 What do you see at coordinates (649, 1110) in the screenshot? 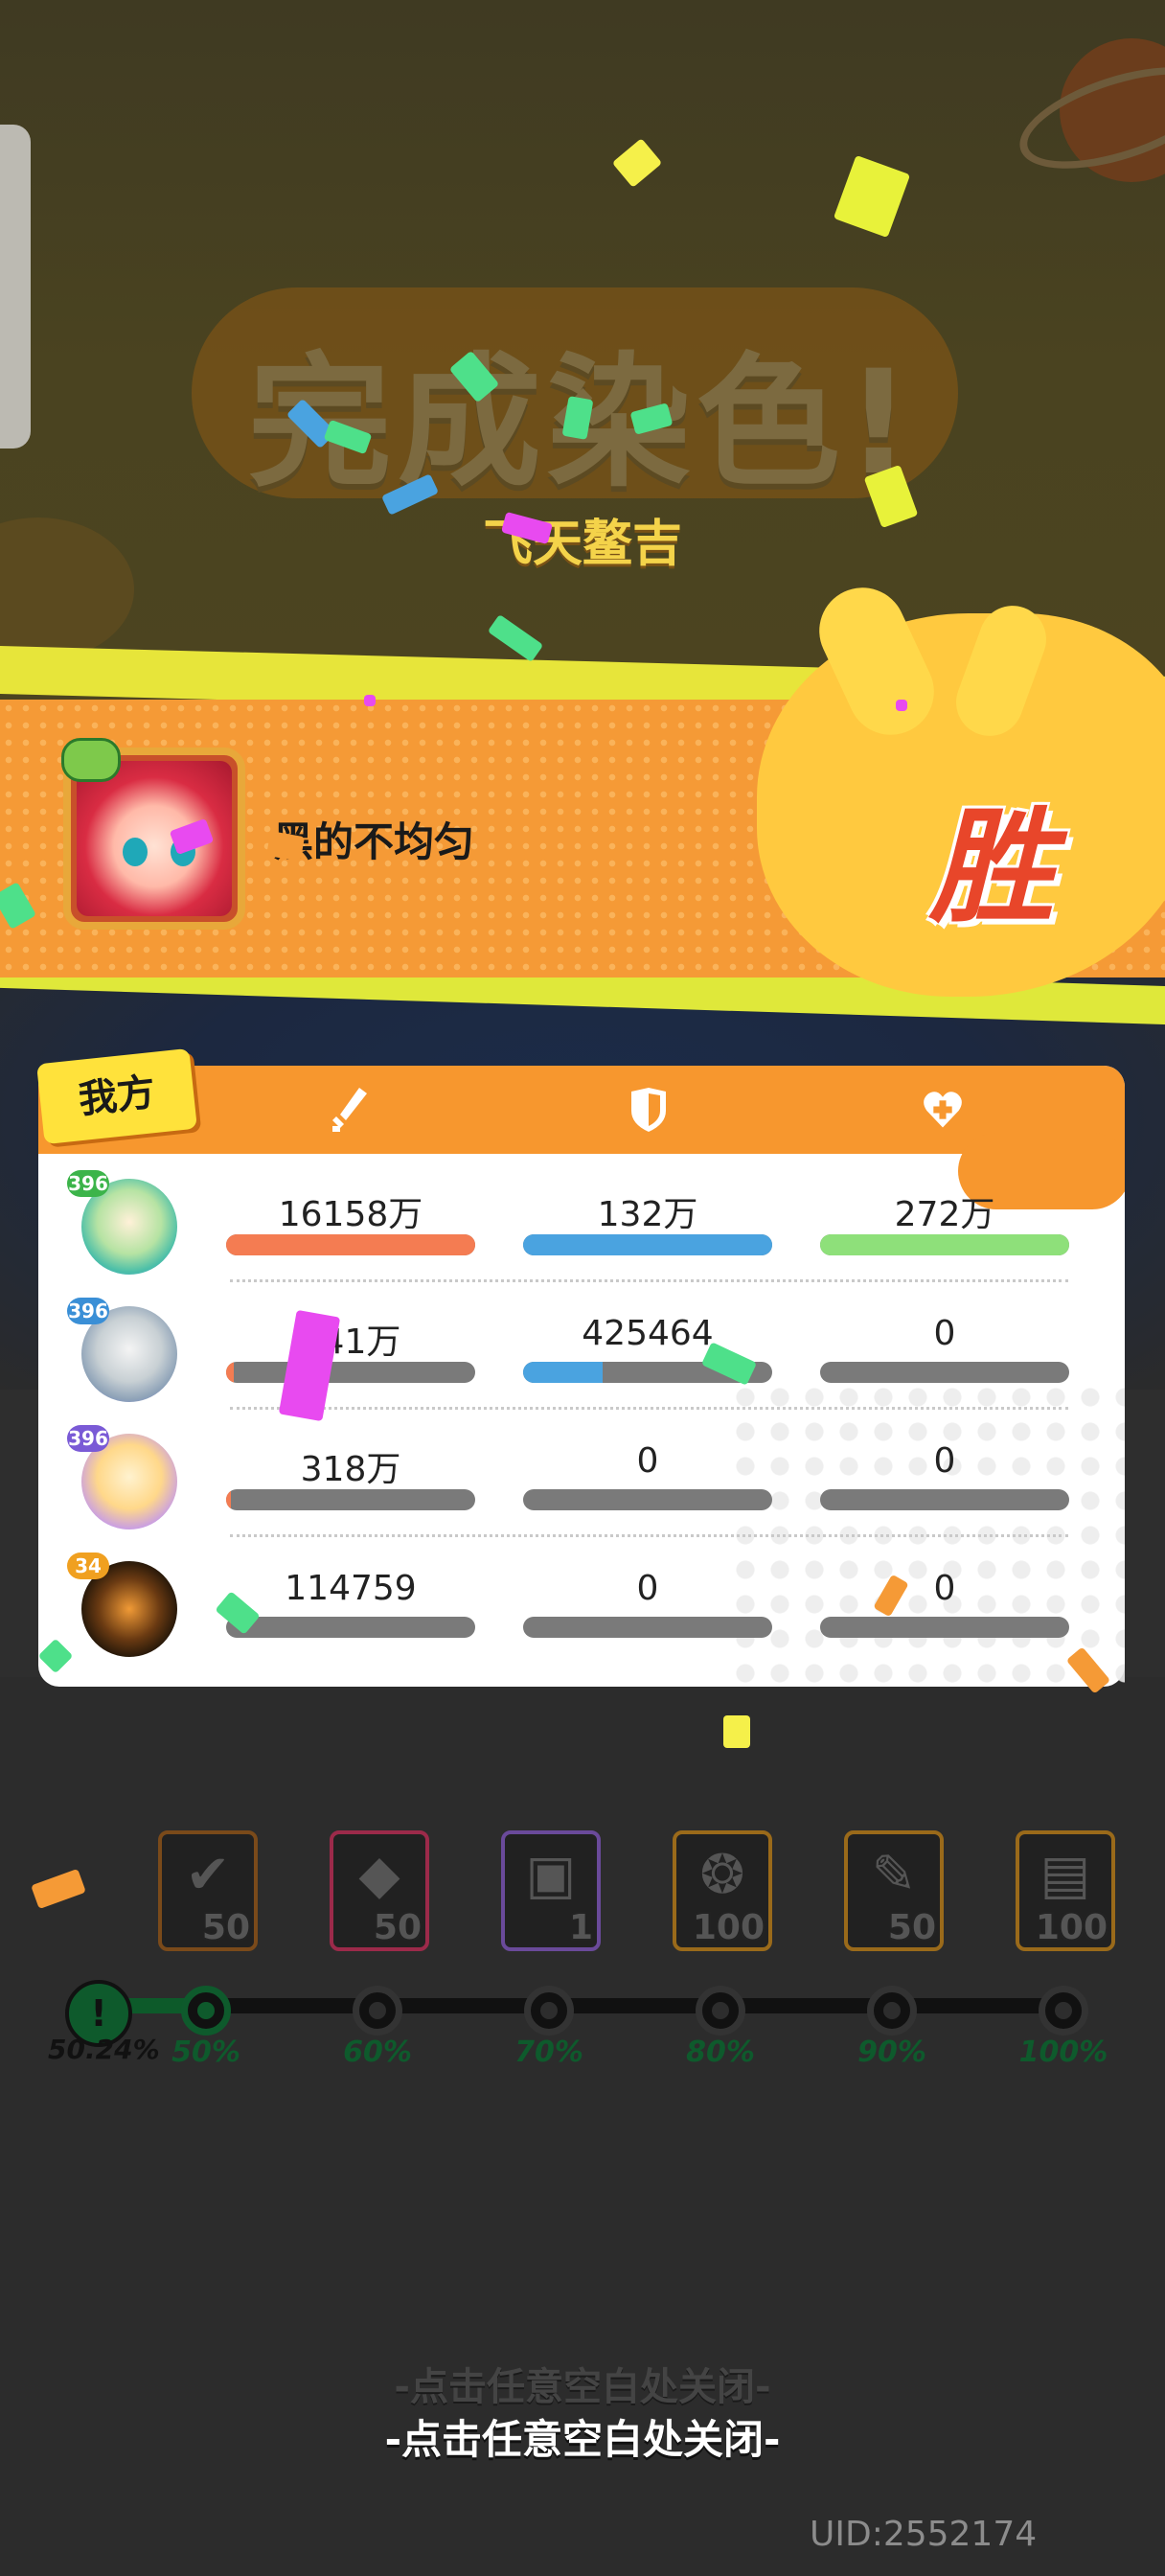
I see `shield-icon` at bounding box center [649, 1110].